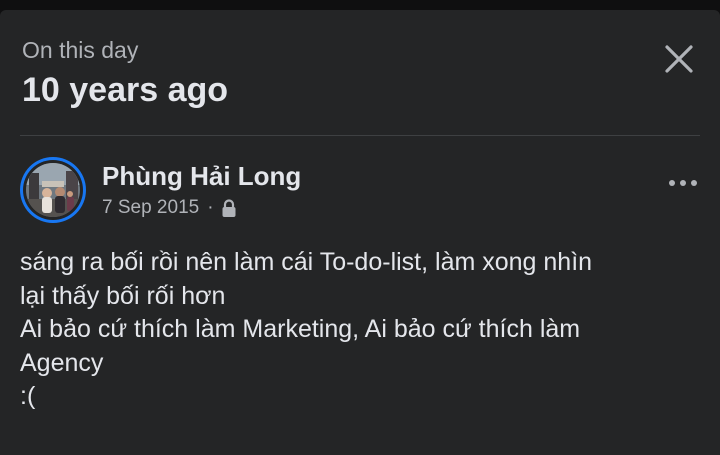 The width and height of the screenshot is (720, 455). I want to click on avatar-ring-gap, so click(53, 190).